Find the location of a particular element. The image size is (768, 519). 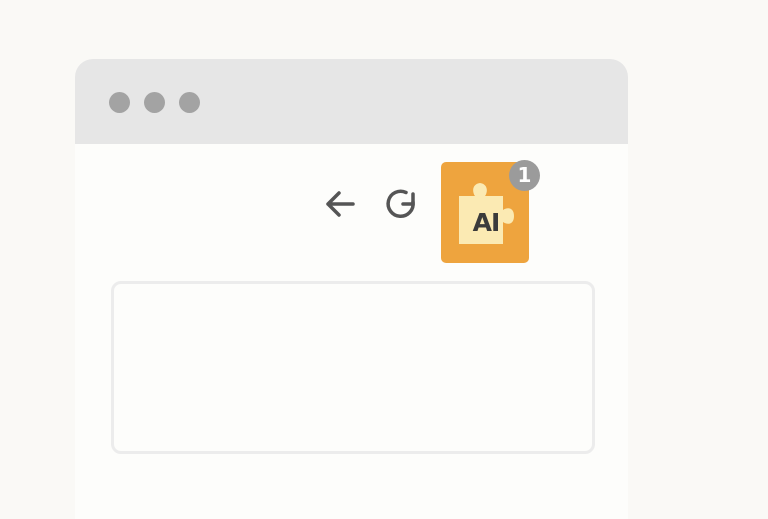

title-bar is located at coordinates (351, 101).